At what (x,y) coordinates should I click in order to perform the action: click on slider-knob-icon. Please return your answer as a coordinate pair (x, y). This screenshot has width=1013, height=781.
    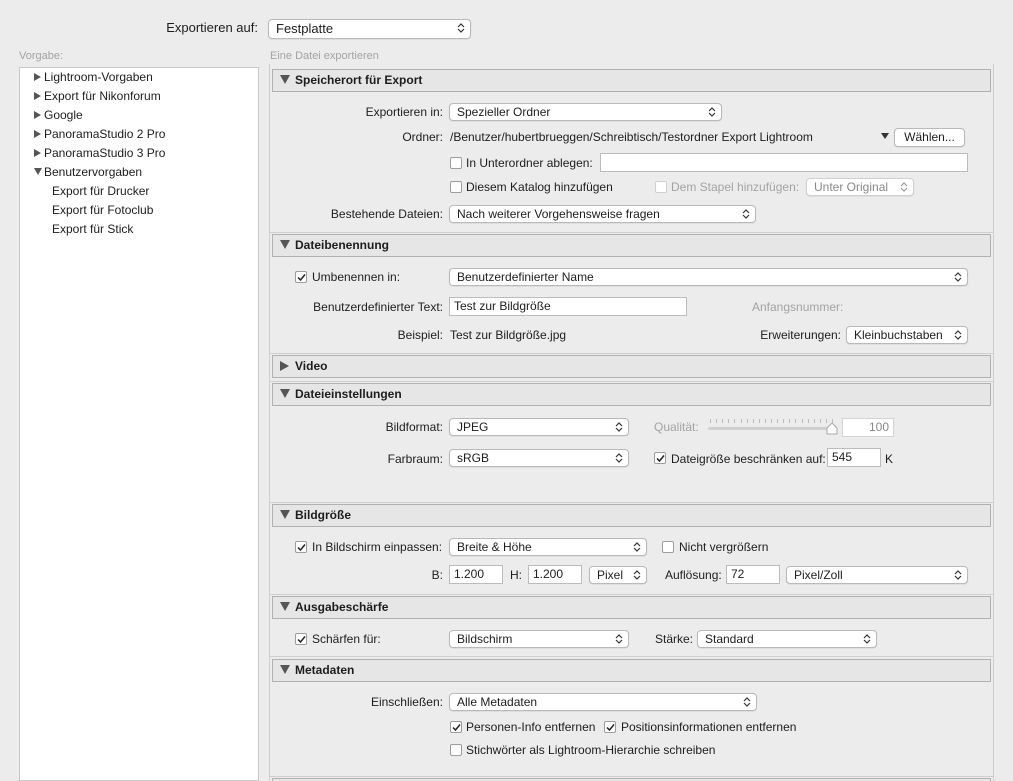
    Looking at the image, I should click on (832, 429).